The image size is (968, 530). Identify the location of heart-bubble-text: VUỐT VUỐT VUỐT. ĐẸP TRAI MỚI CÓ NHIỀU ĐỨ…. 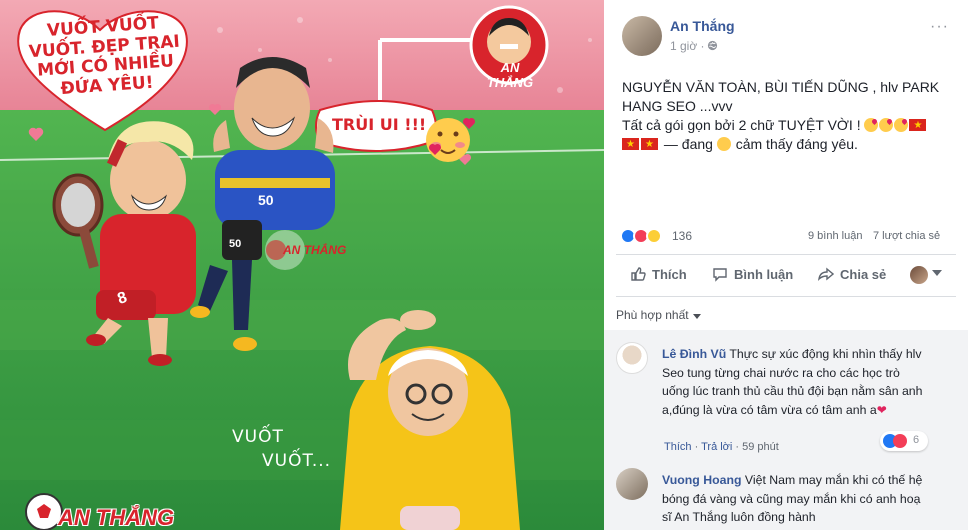
(104, 56).